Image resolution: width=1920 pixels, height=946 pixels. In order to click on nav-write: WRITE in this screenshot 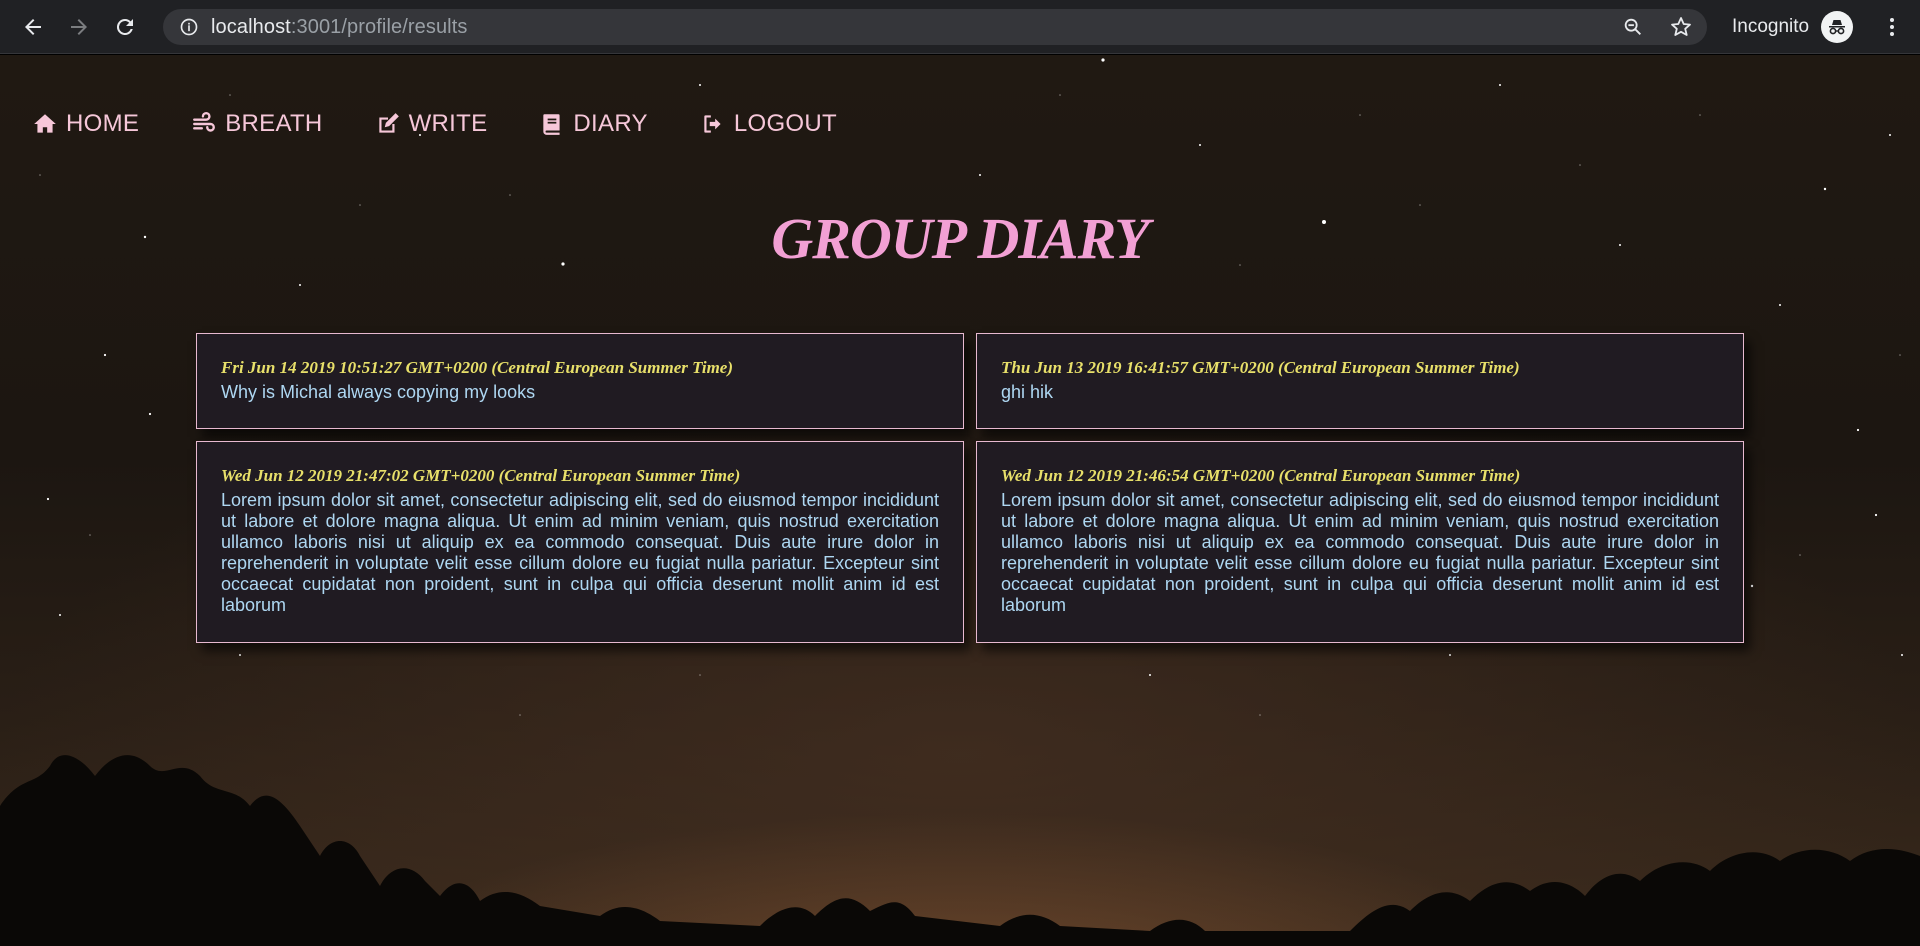, I will do `click(431, 124)`.